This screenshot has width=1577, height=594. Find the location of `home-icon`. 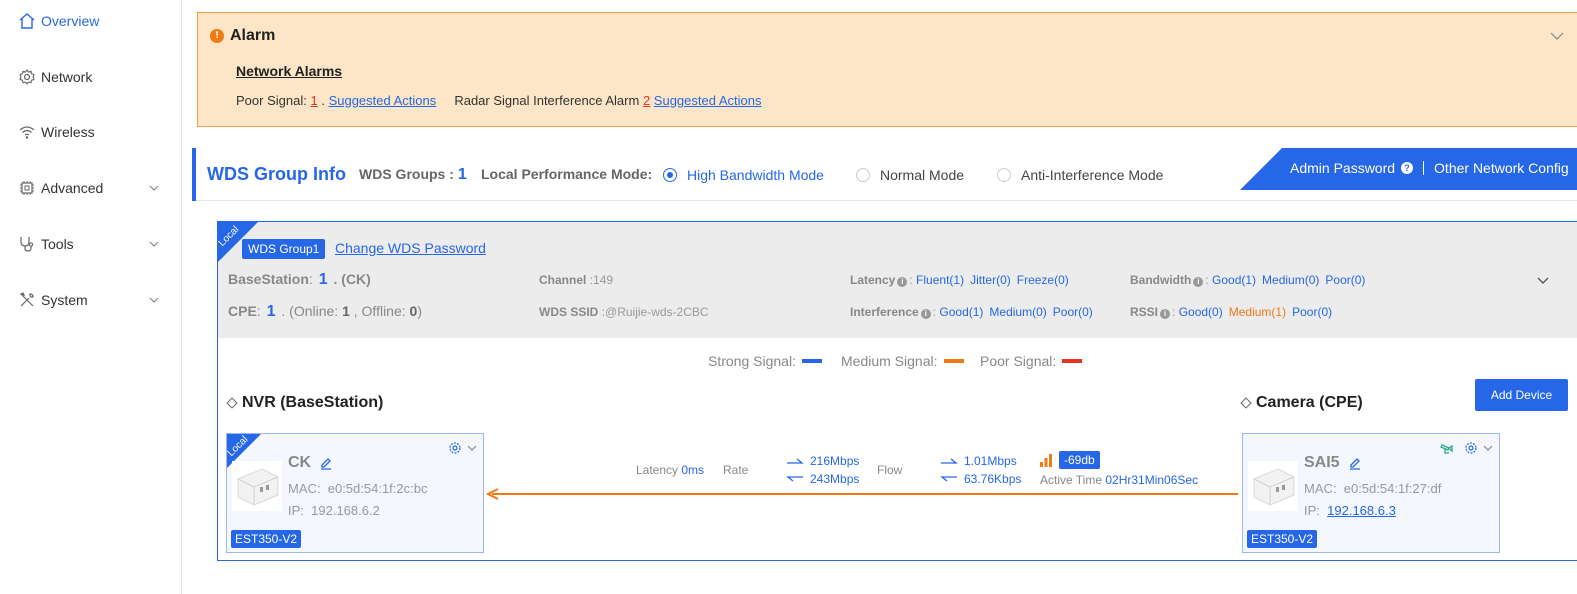

home-icon is located at coordinates (27, 21).